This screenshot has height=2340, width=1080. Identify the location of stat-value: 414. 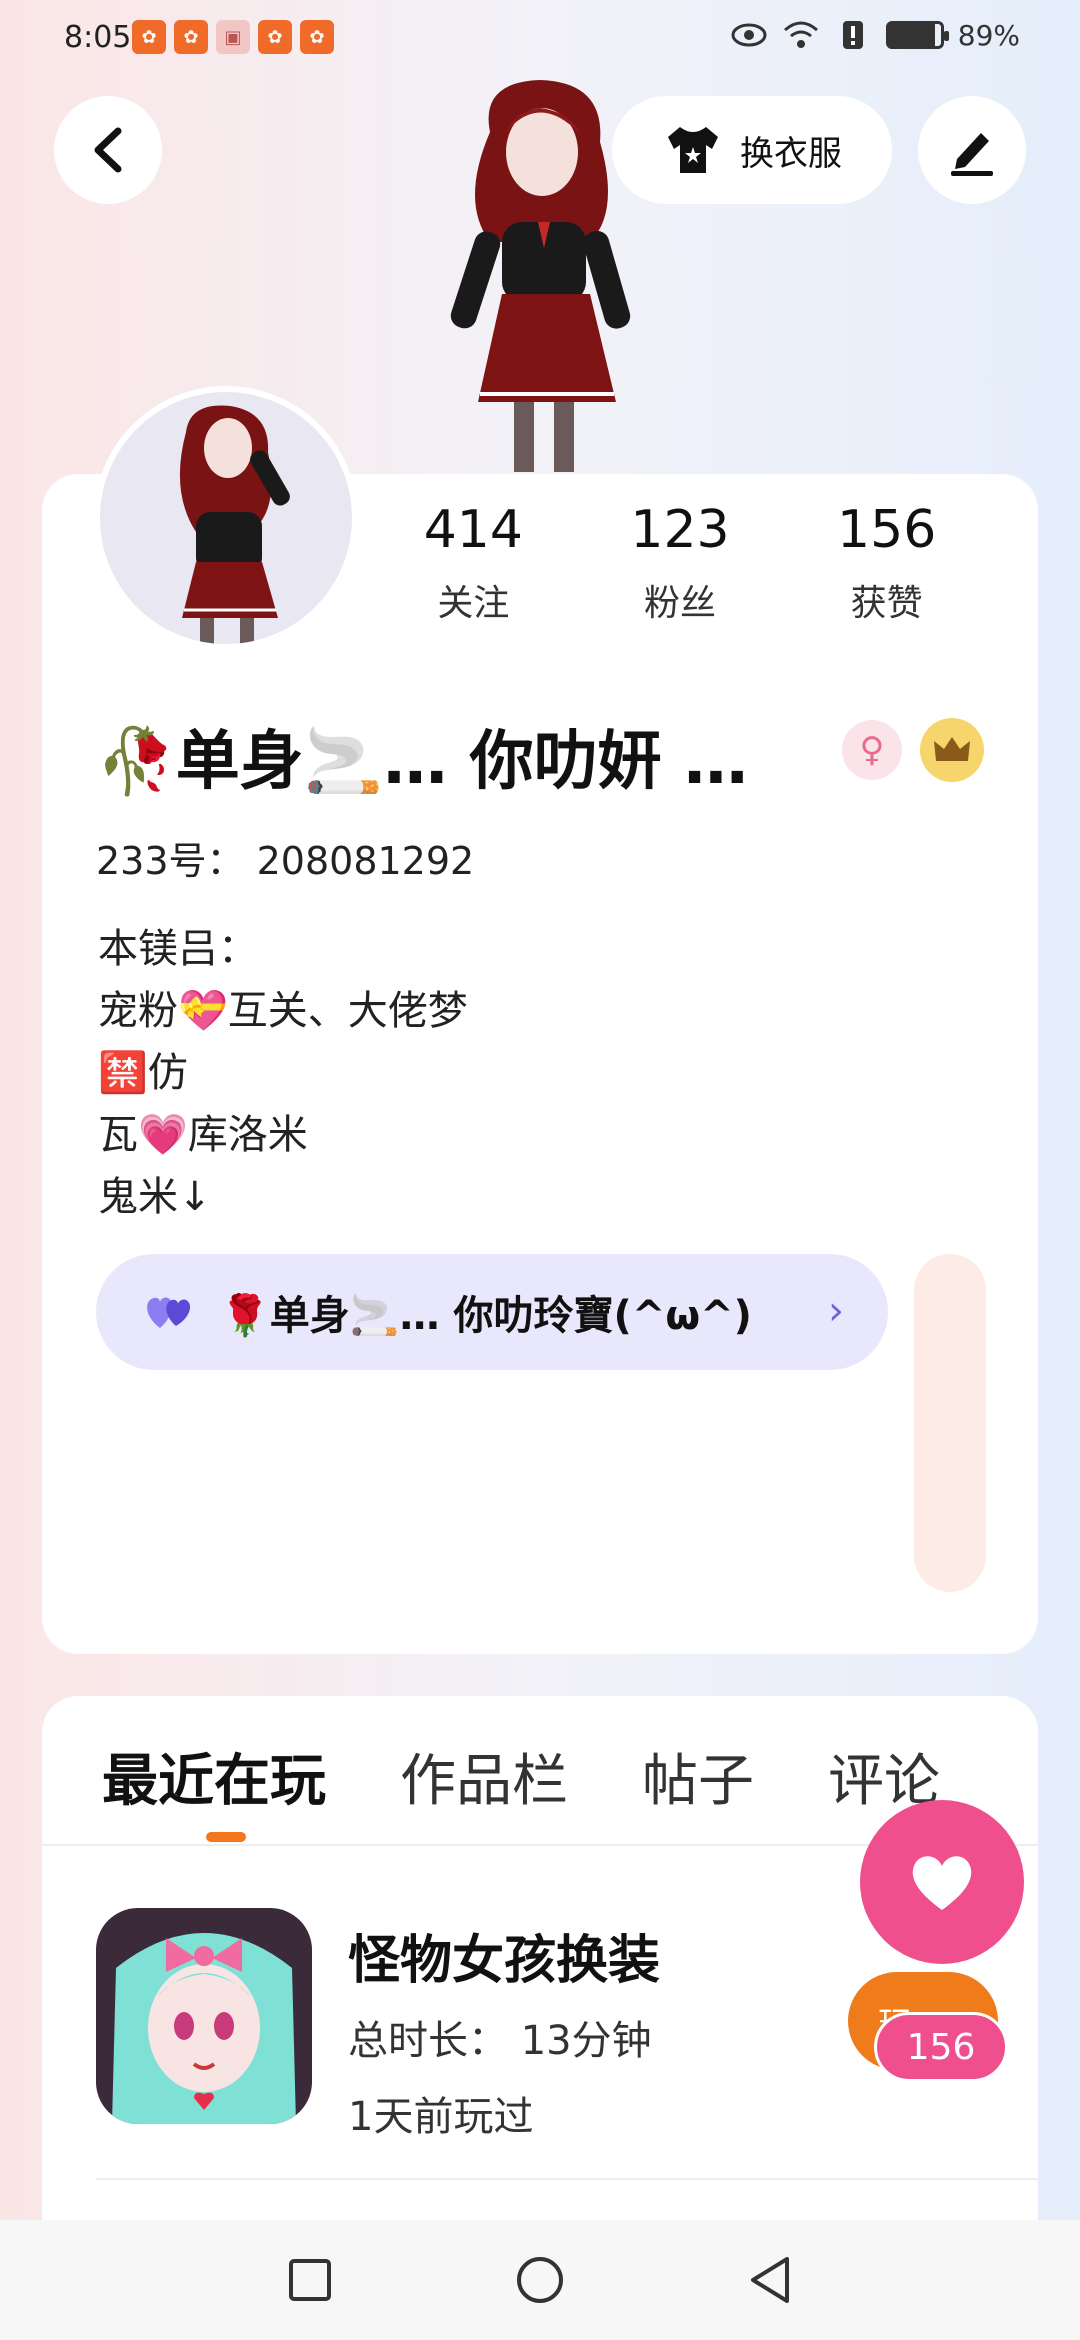
(473, 530).